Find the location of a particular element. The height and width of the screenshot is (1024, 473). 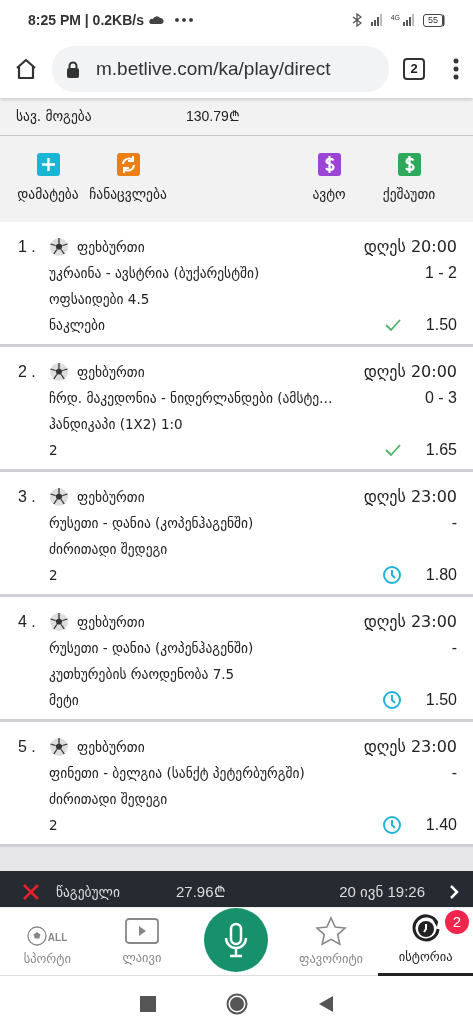

bet-number: 2 . is located at coordinates (27, 372).